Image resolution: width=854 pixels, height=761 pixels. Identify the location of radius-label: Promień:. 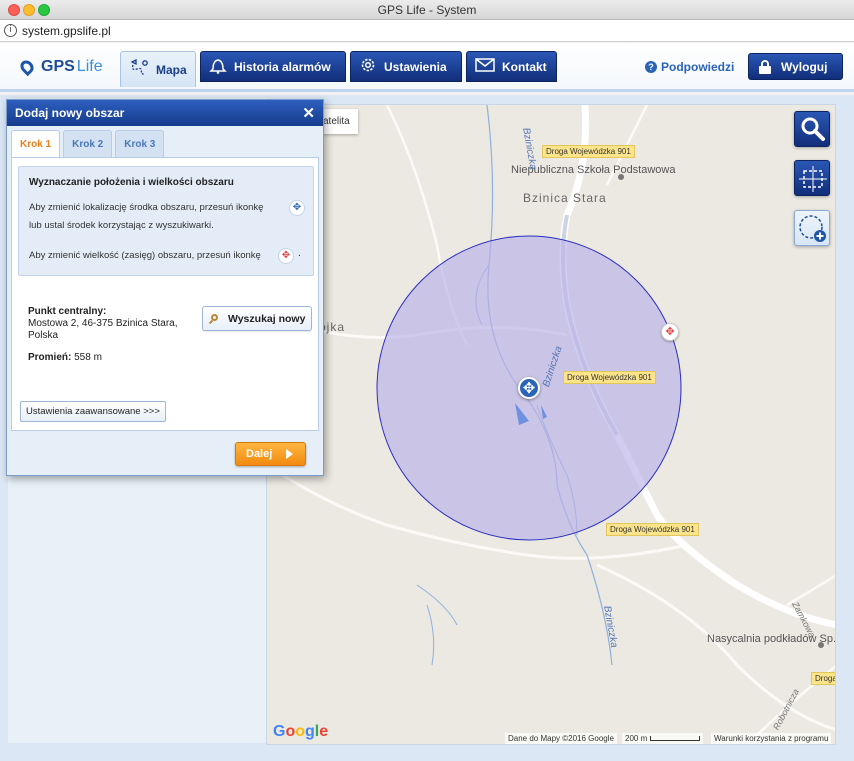
(50, 357).